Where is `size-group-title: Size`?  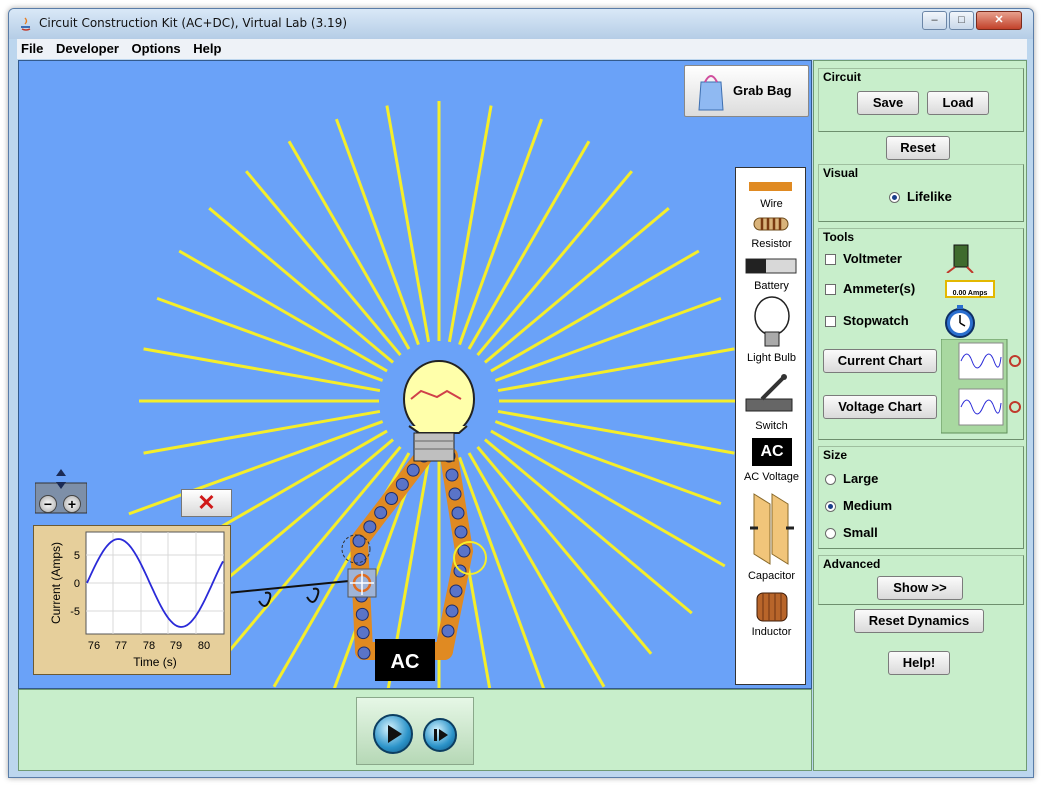
size-group-title: Size is located at coordinates (835, 455).